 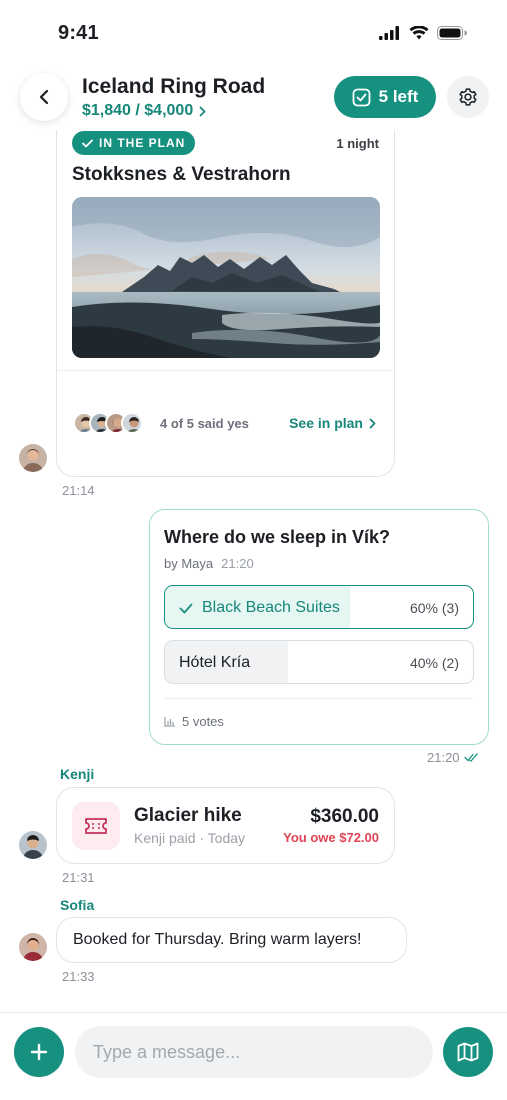 I want to click on message-time: 21:33, so click(x=78, y=976).